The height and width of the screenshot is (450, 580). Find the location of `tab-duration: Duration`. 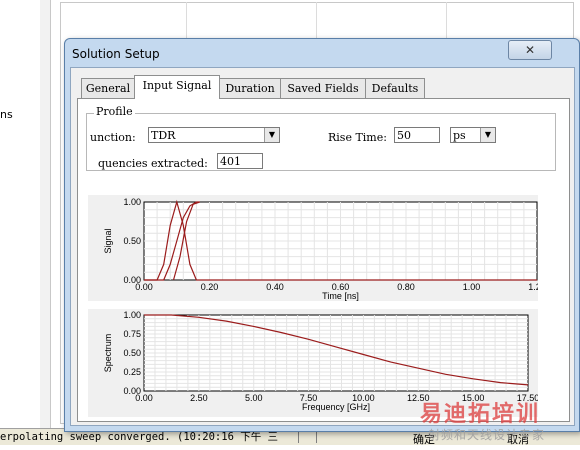

tab-duration: Duration is located at coordinates (250, 88).